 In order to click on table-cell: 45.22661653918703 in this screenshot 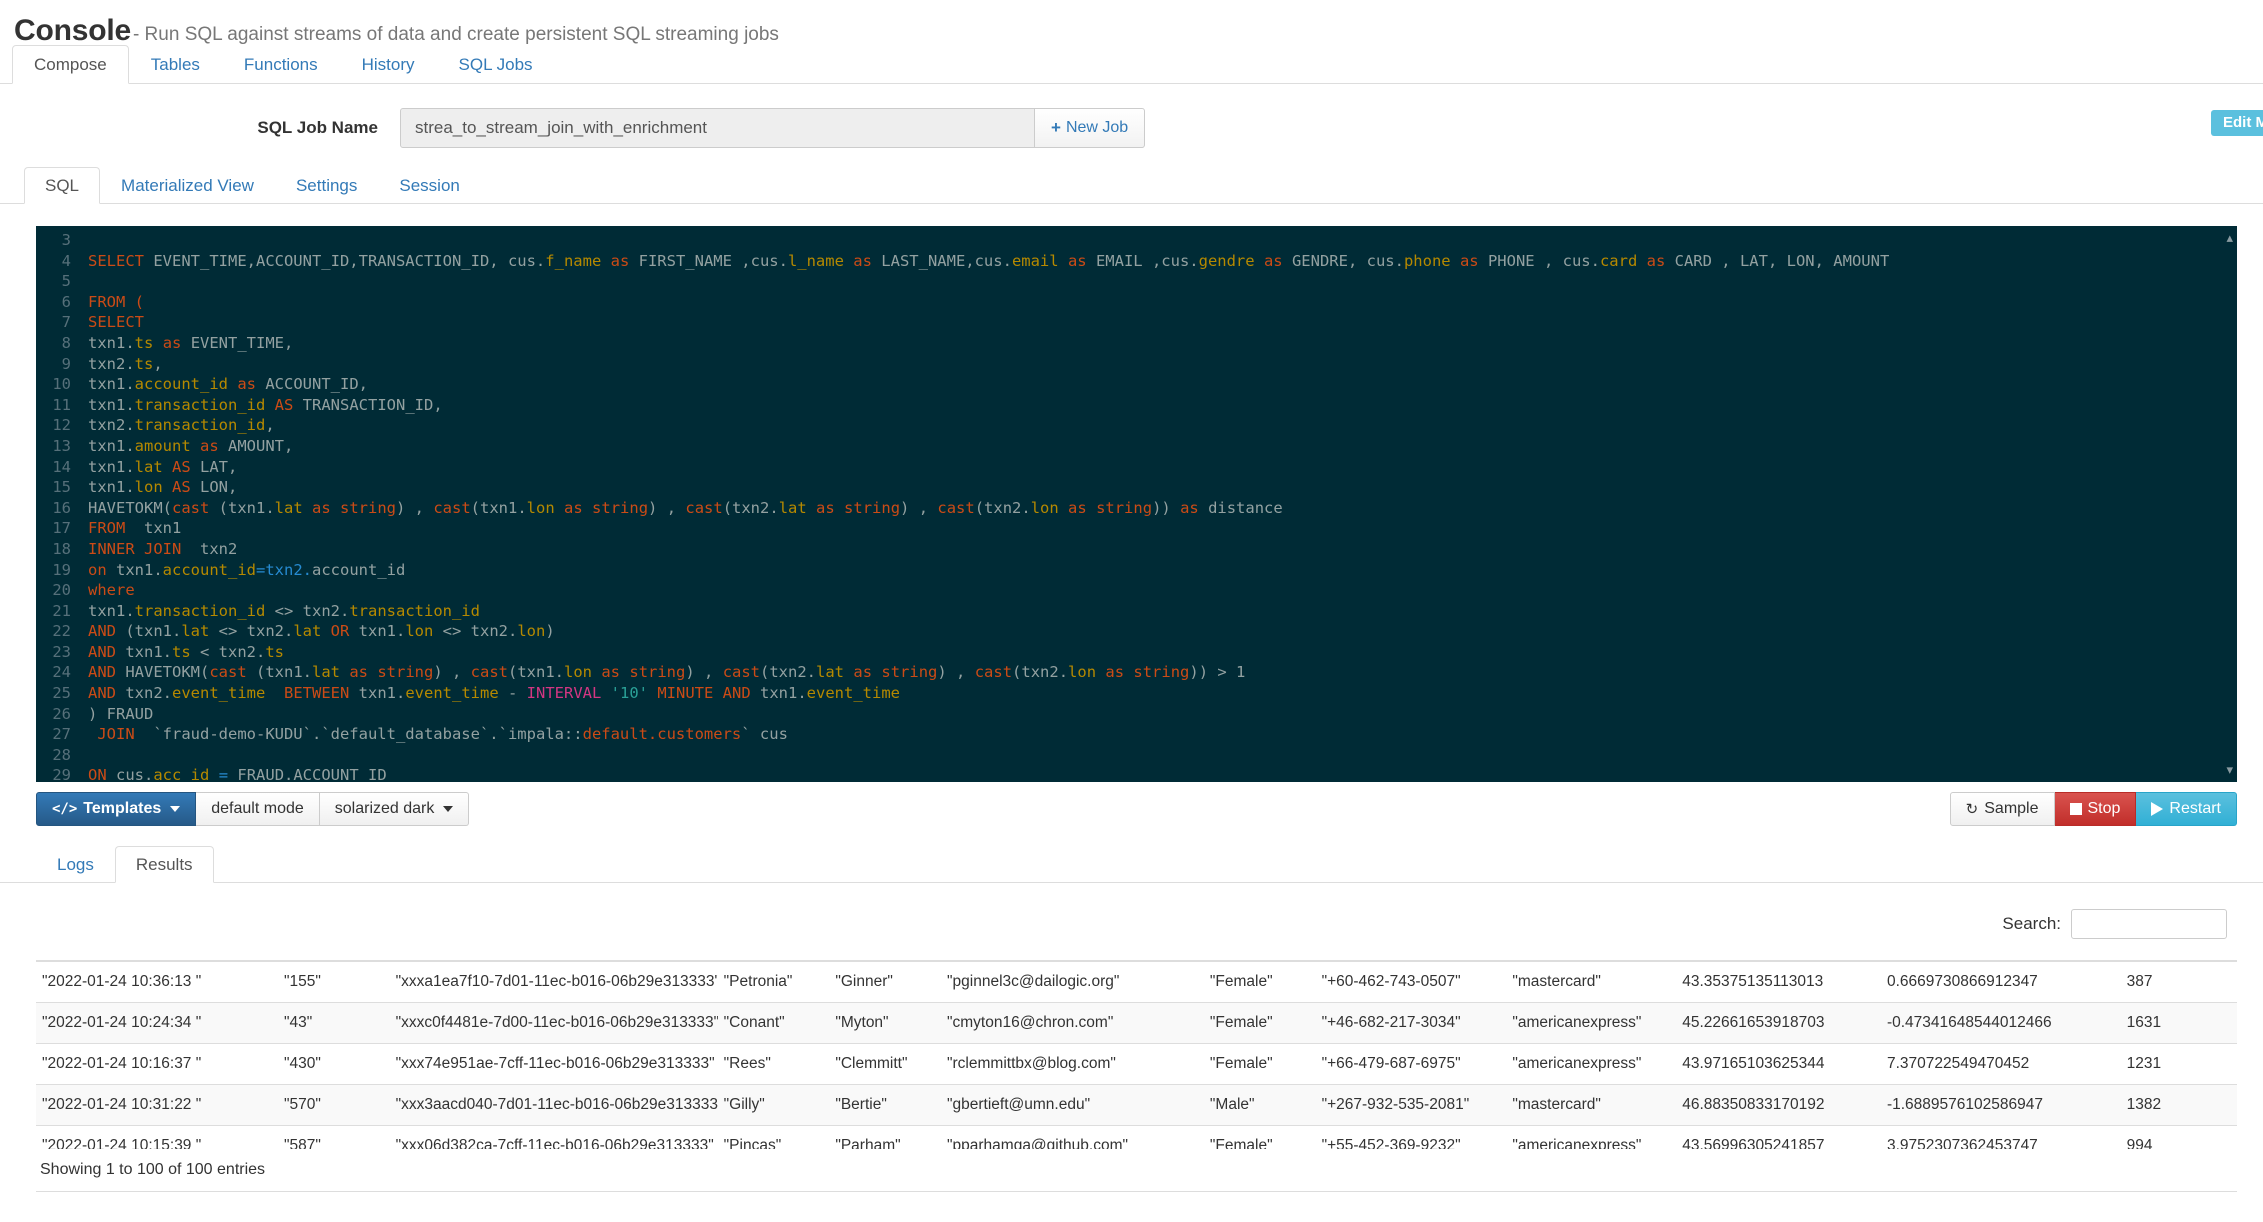, I will do `click(1778, 1023)`.